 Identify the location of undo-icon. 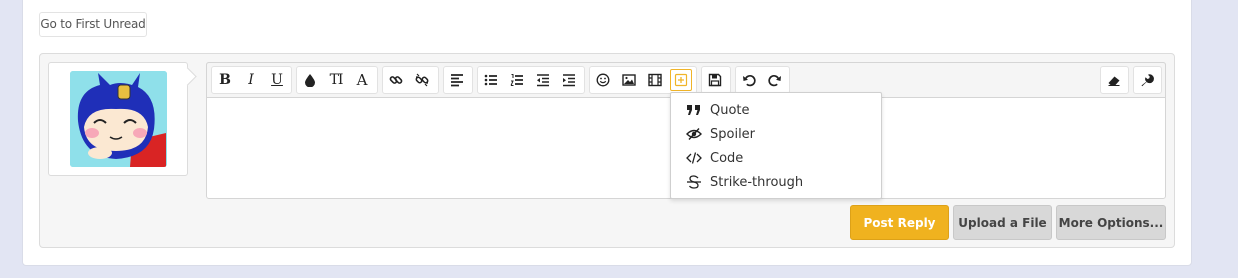
(749, 80).